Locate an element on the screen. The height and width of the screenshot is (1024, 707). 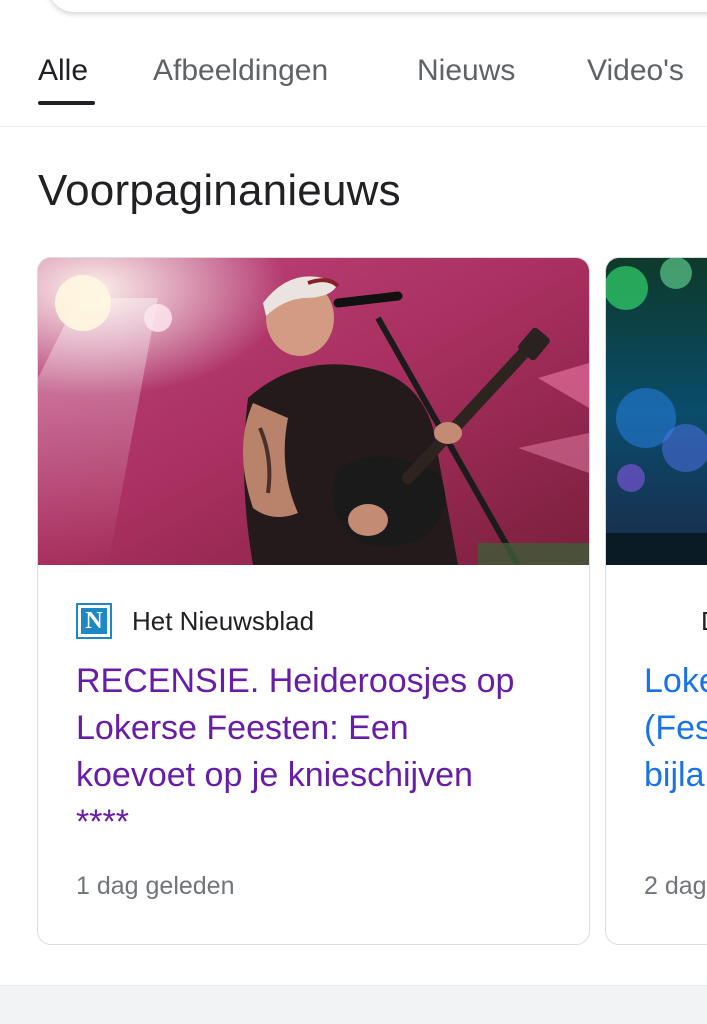
news-thumbnail is located at coordinates (656, 411).